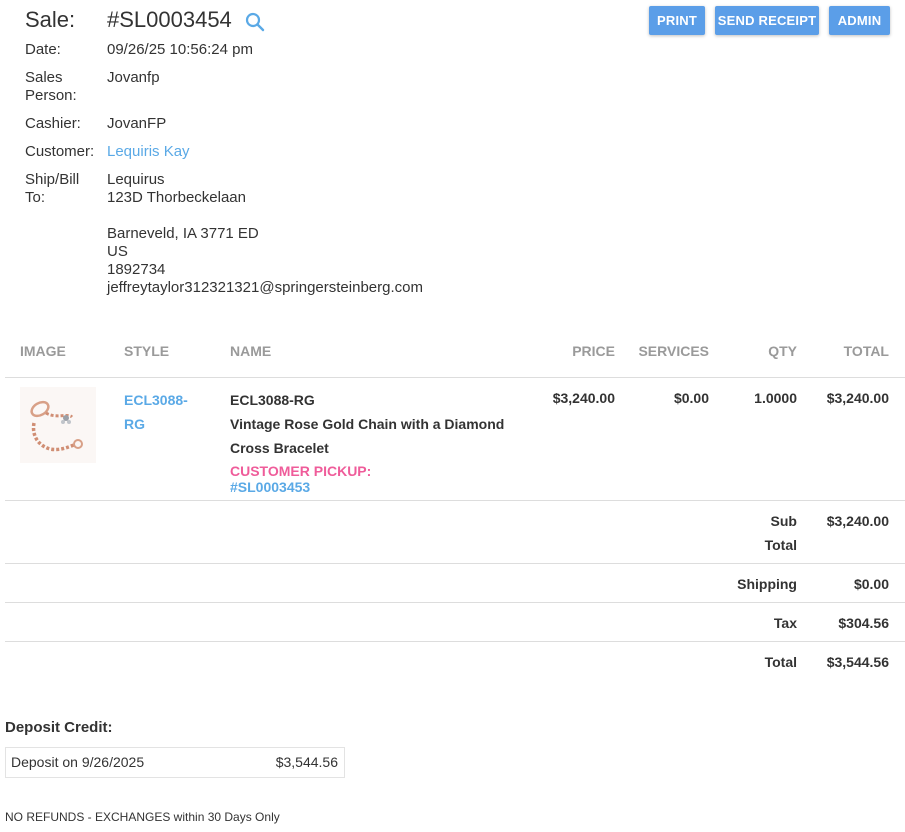 The width and height of the screenshot is (905, 832). Describe the element at coordinates (455, 641) in the screenshot. I see `tax-divider` at that location.